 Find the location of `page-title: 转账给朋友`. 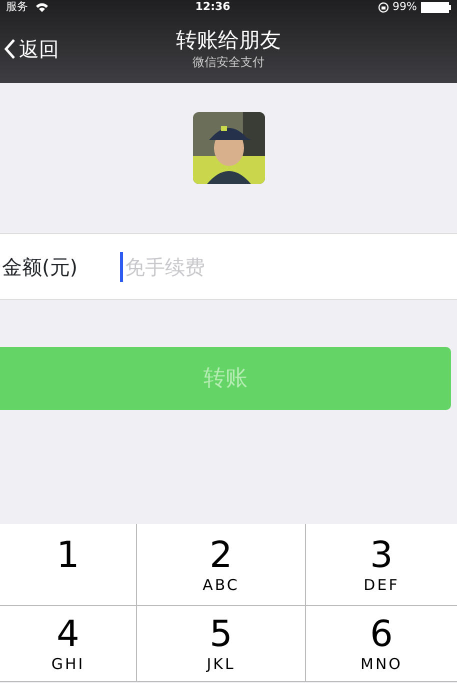

page-title: 转账给朋友 is located at coordinates (228, 39).